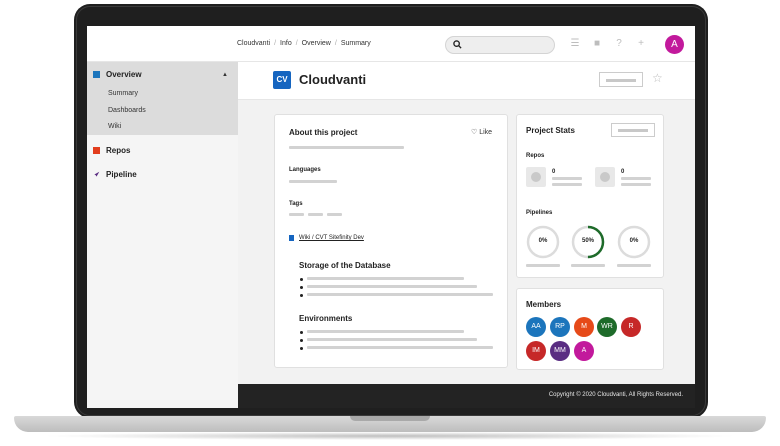  What do you see at coordinates (560, 327) in the screenshot?
I see `member-avatar: RP` at bounding box center [560, 327].